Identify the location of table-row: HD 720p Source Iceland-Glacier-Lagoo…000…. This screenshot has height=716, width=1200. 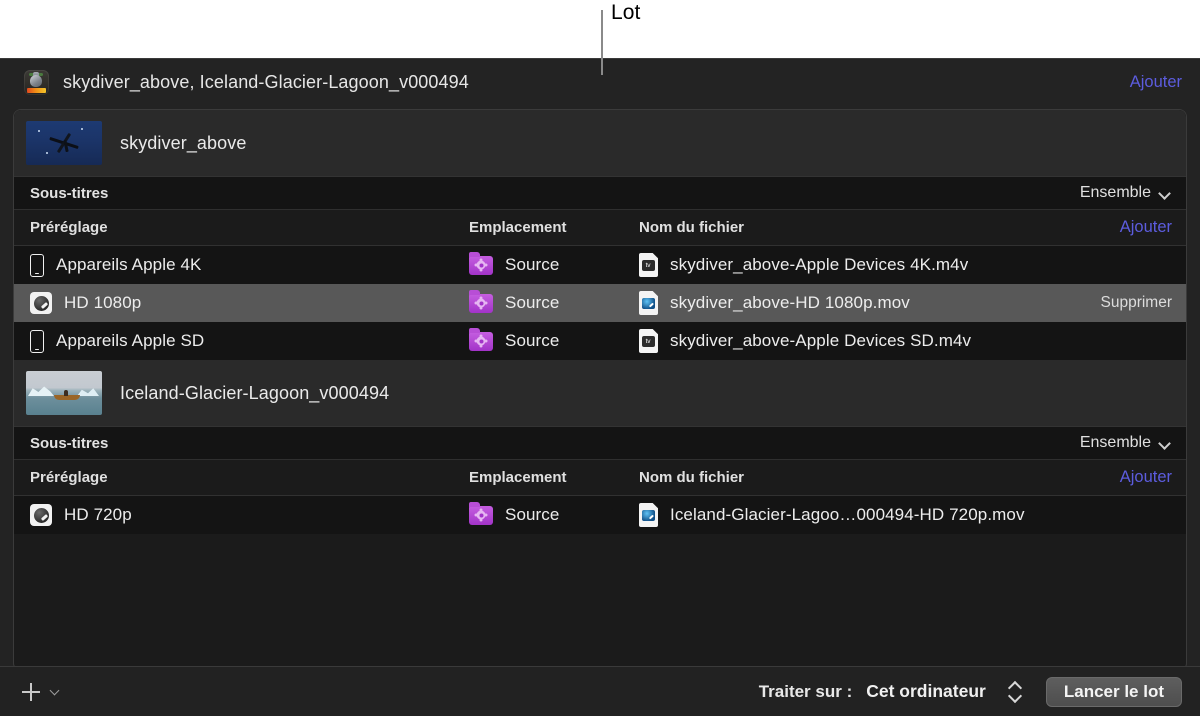
(600, 515).